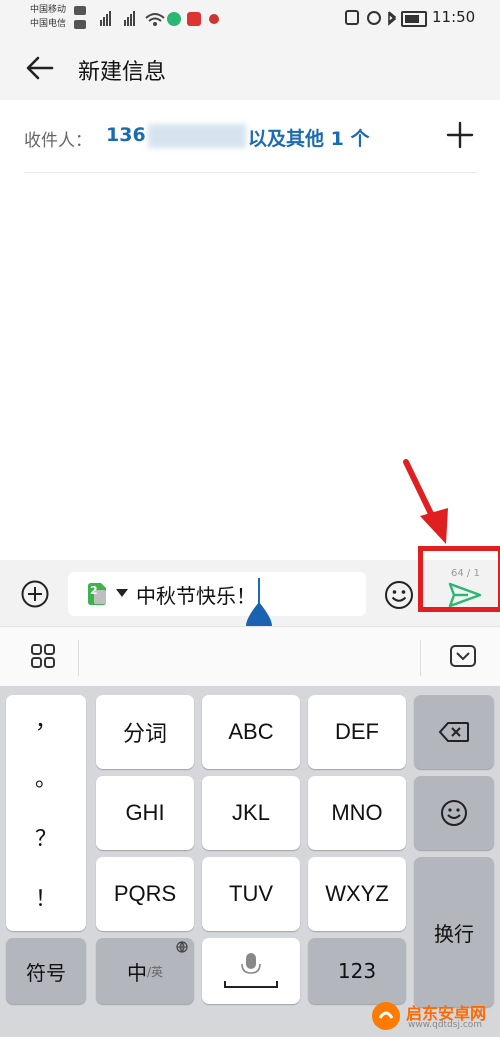 Image resolution: width=500 pixels, height=1037 pixels. Describe the element at coordinates (126, 135) in the screenshot. I see `recipient-number: 136` at that location.